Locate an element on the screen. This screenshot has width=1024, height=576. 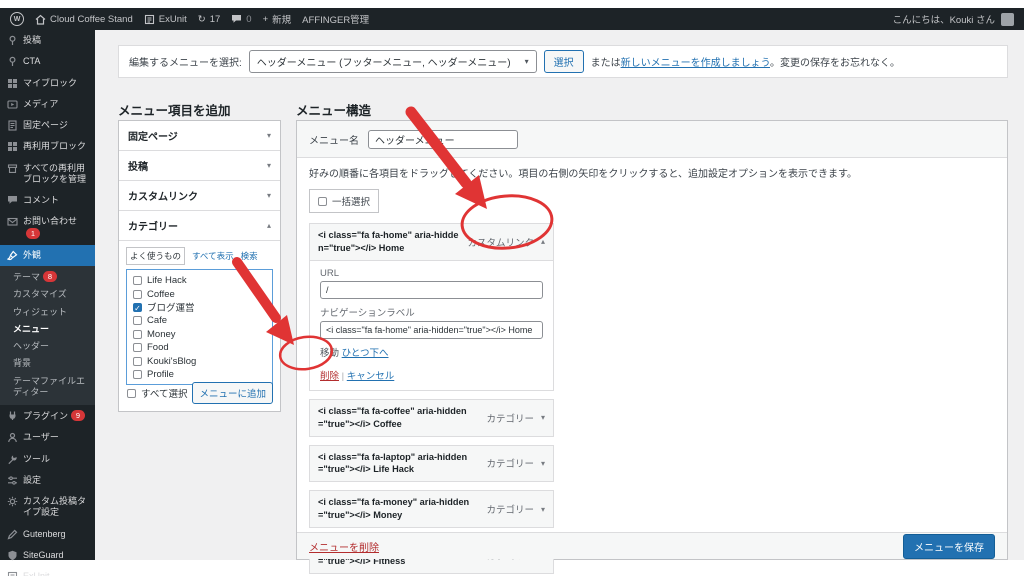
comment-bubble-icon is located at coordinates (236, 19).